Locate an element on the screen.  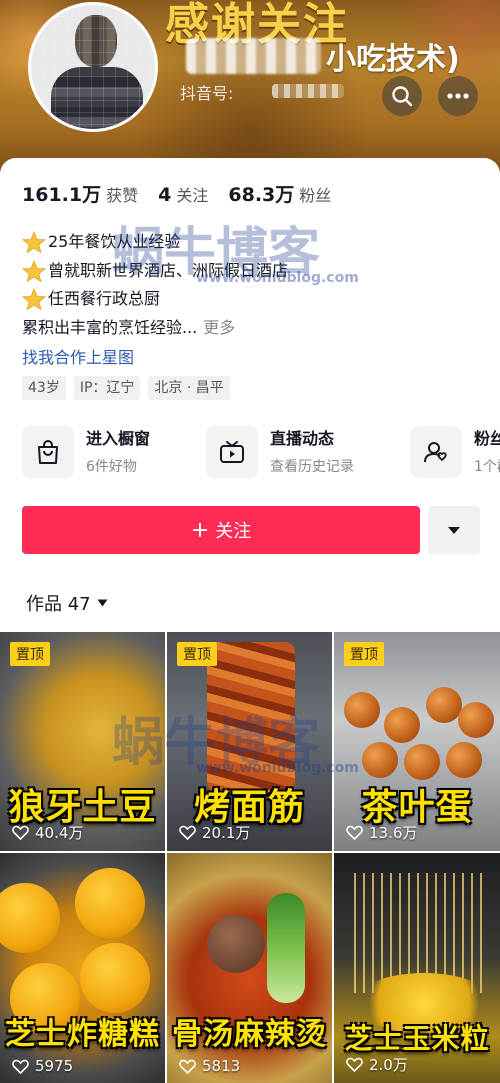
tag-ip: IP：辽宁 is located at coordinates (107, 388).